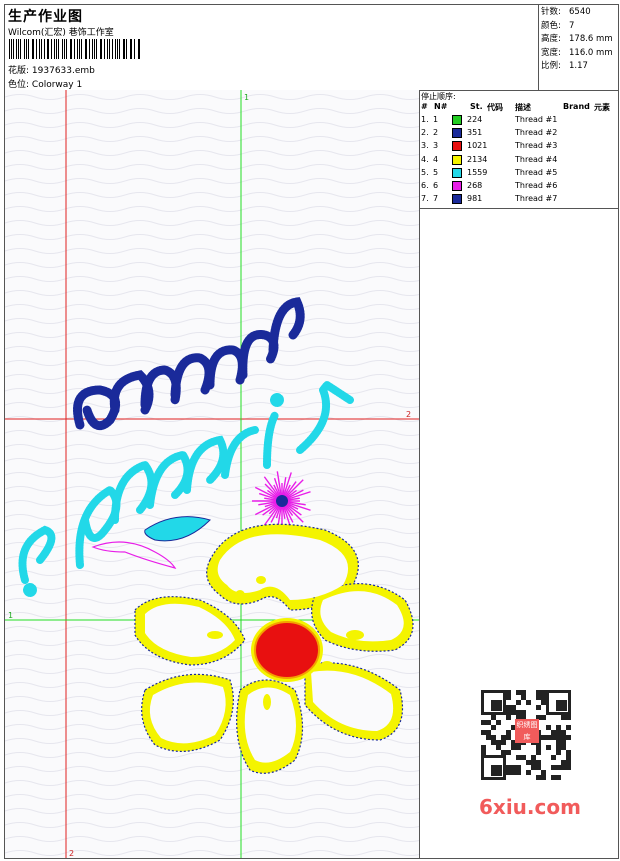  I want to click on stop-sequence-row: 5. 5 1559 Thread #5, so click(518, 174).